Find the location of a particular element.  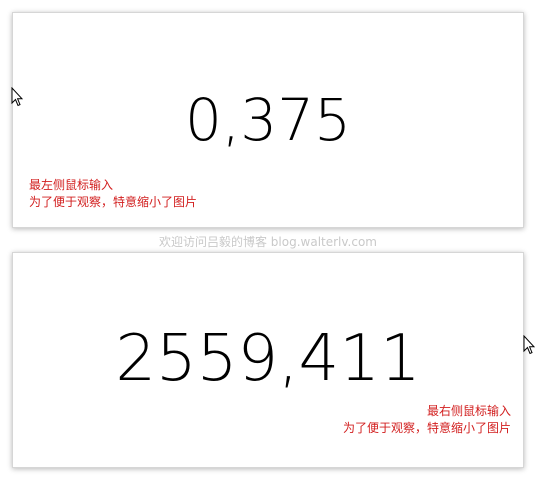

mouse-position-value: 2559,411 is located at coordinates (268, 359).